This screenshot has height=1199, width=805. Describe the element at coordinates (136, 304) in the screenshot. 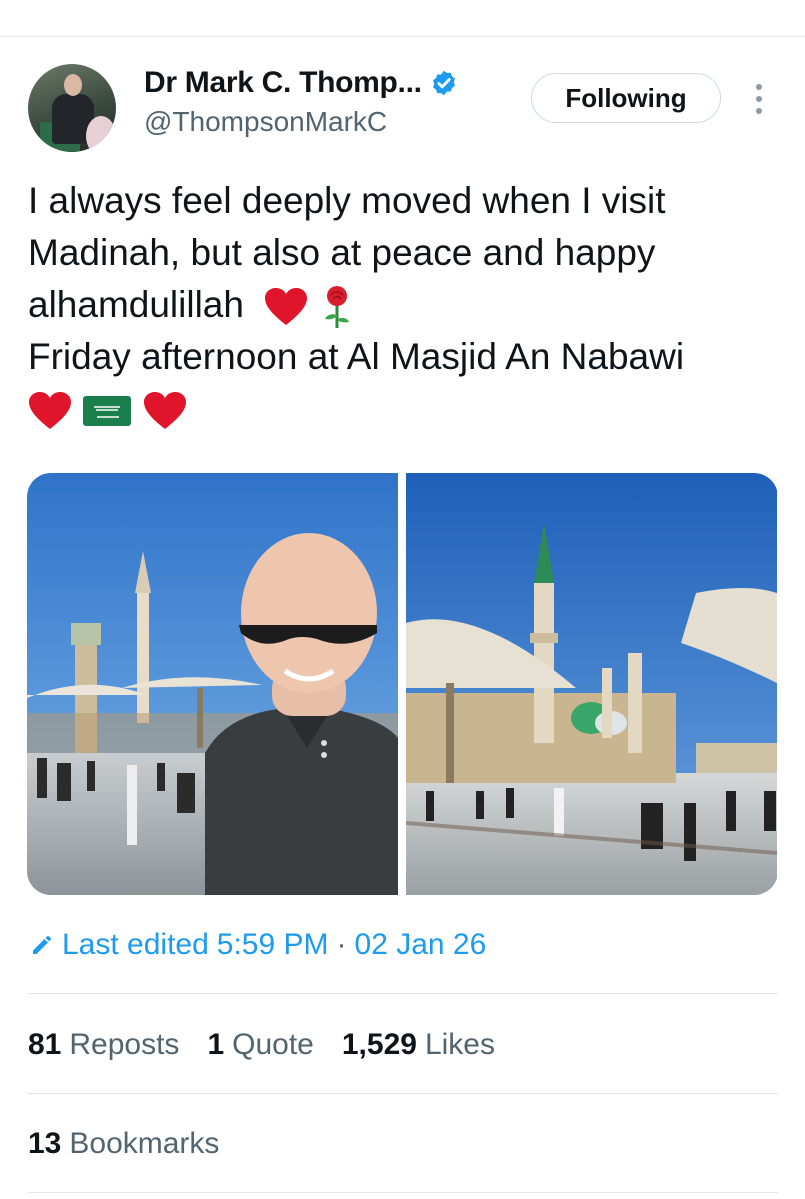

I see `tweet-line-3-text: alhamdulillah` at that location.